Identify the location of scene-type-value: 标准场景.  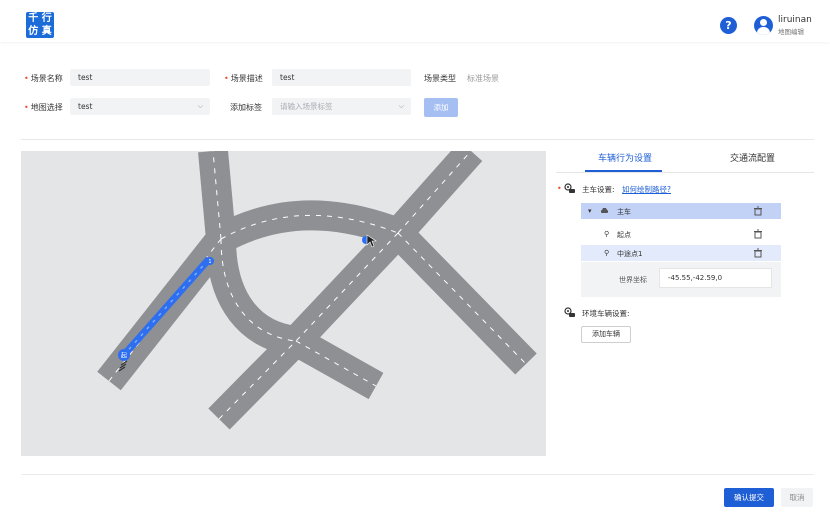
(483, 78).